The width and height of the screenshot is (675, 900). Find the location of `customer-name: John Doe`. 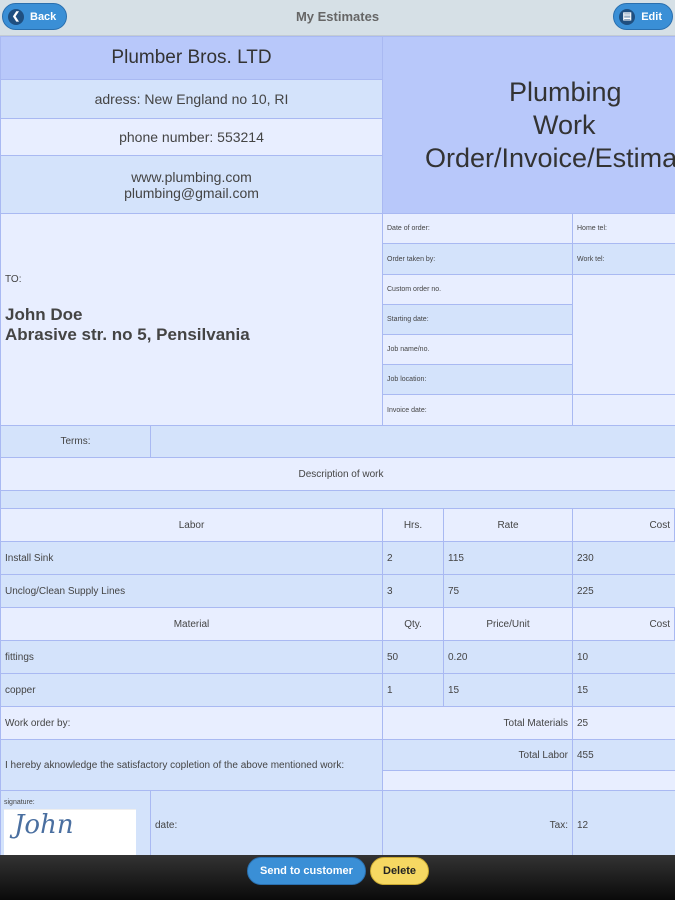

customer-name: John Doe is located at coordinates (44, 314).